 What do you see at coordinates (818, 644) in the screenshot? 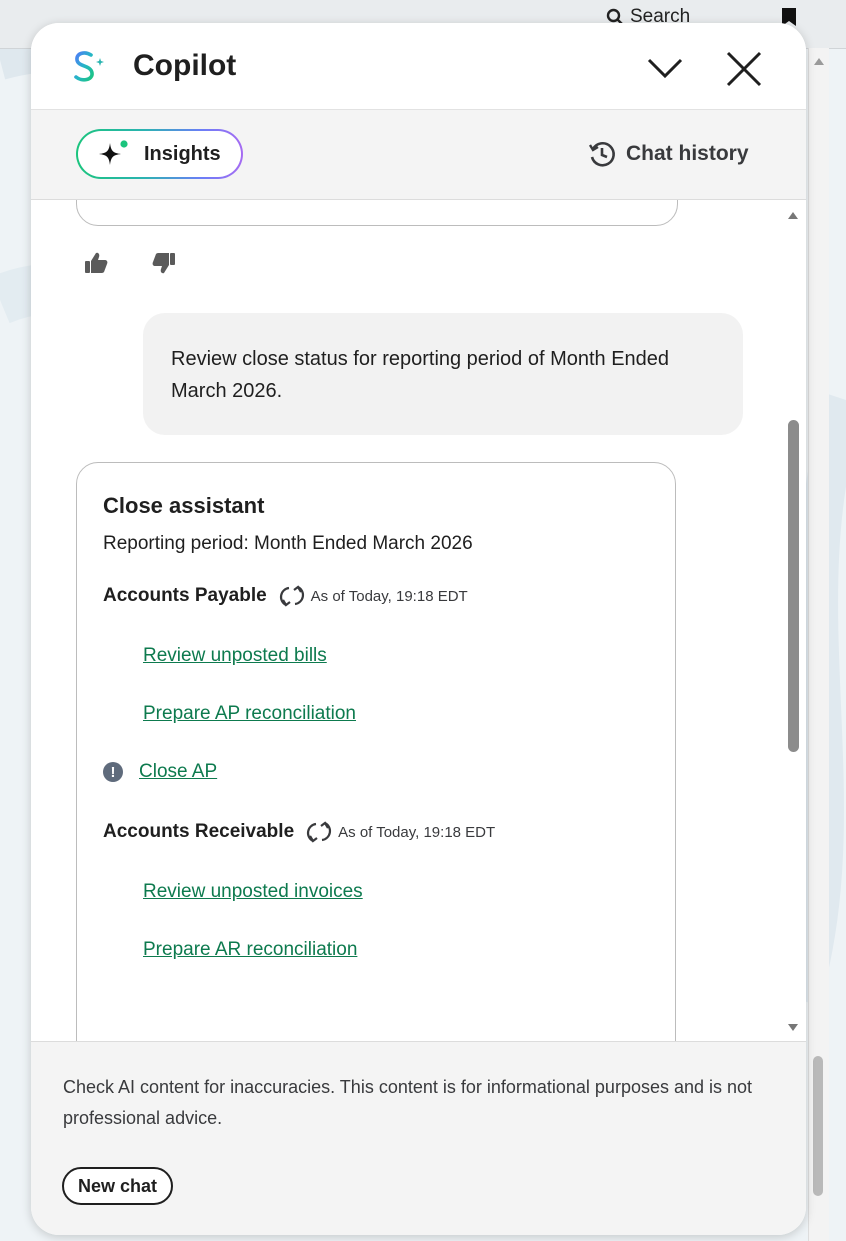
I see `page-scrollbar` at bounding box center [818, 644].